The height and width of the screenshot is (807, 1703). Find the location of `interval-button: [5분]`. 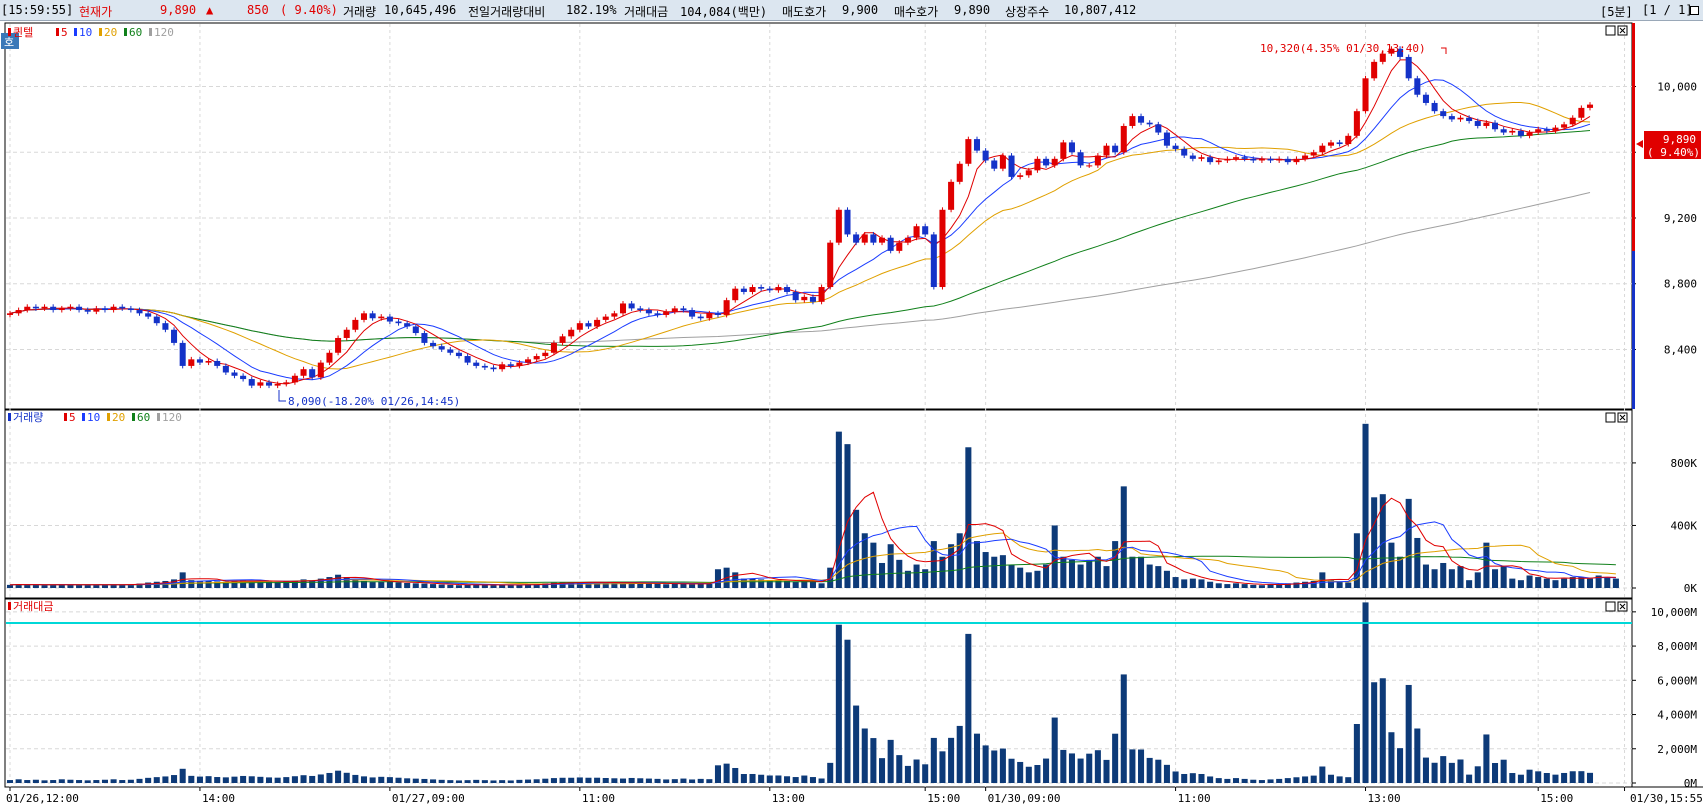

interval-button: [5분] is located at coordinates (1616, 11).